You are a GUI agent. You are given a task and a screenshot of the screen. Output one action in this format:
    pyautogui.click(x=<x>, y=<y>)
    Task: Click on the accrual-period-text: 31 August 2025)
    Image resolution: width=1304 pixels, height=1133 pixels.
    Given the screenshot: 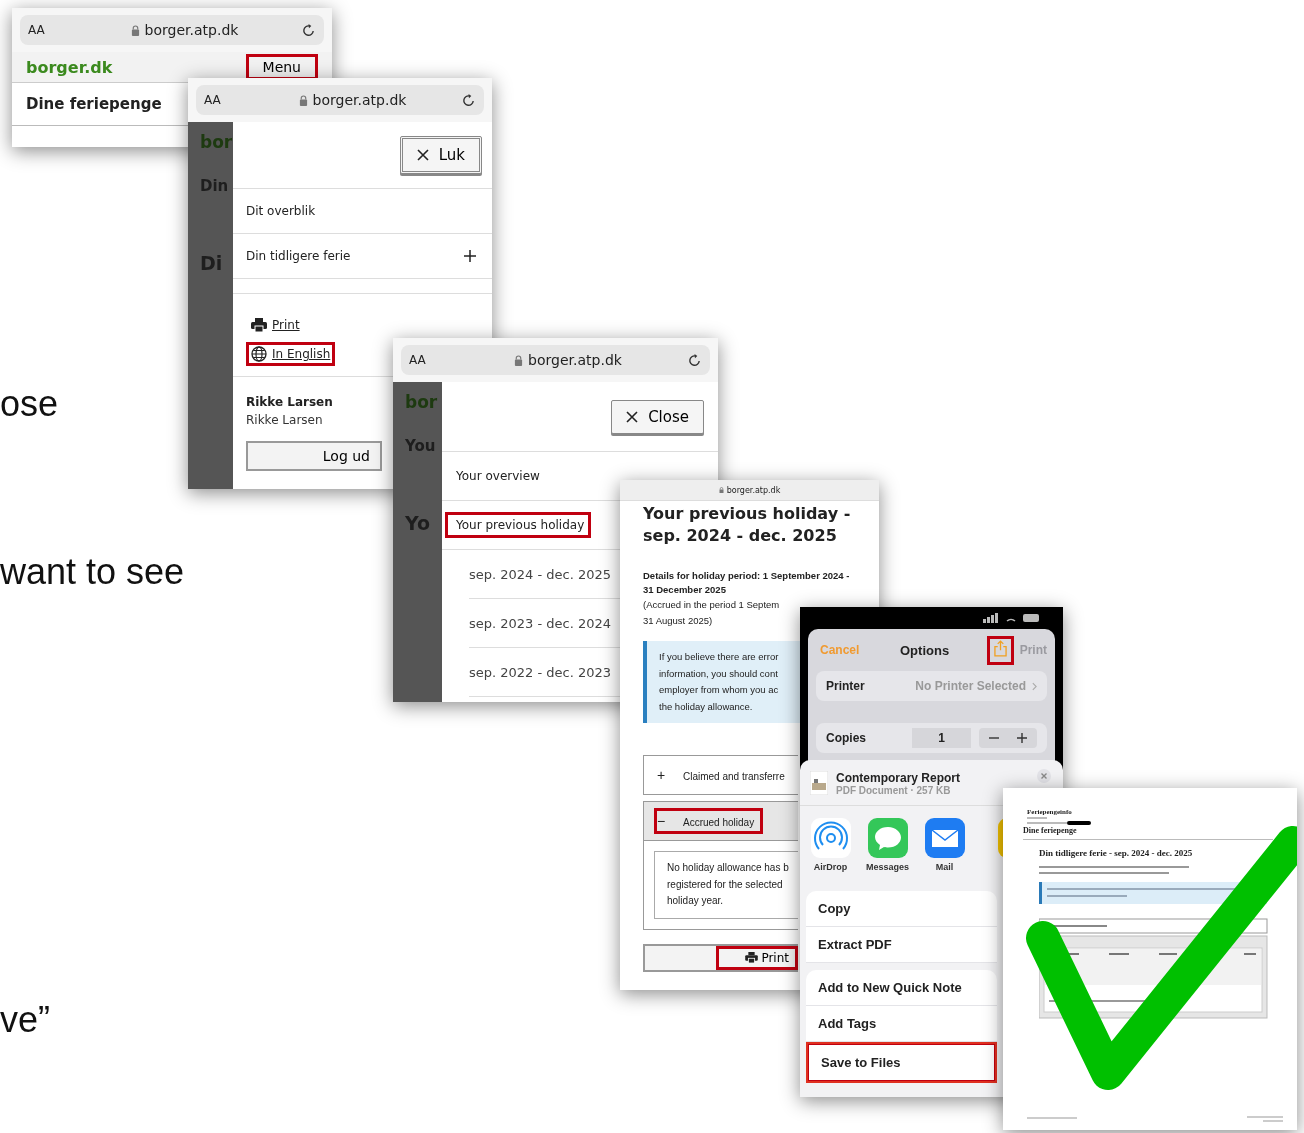 What is the action you would take?
    pyautogui.click(x=678, y=621)
    